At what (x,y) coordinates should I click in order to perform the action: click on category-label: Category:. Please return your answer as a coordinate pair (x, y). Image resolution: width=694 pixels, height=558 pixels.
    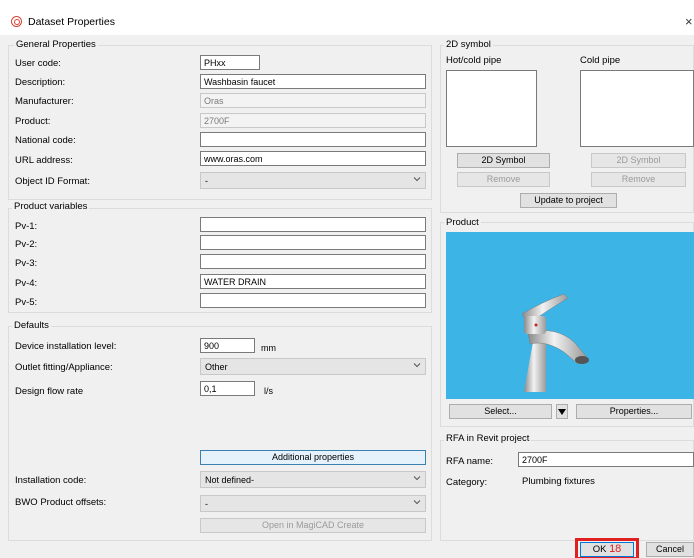
    Looking at the image, I should click on (467, 482).